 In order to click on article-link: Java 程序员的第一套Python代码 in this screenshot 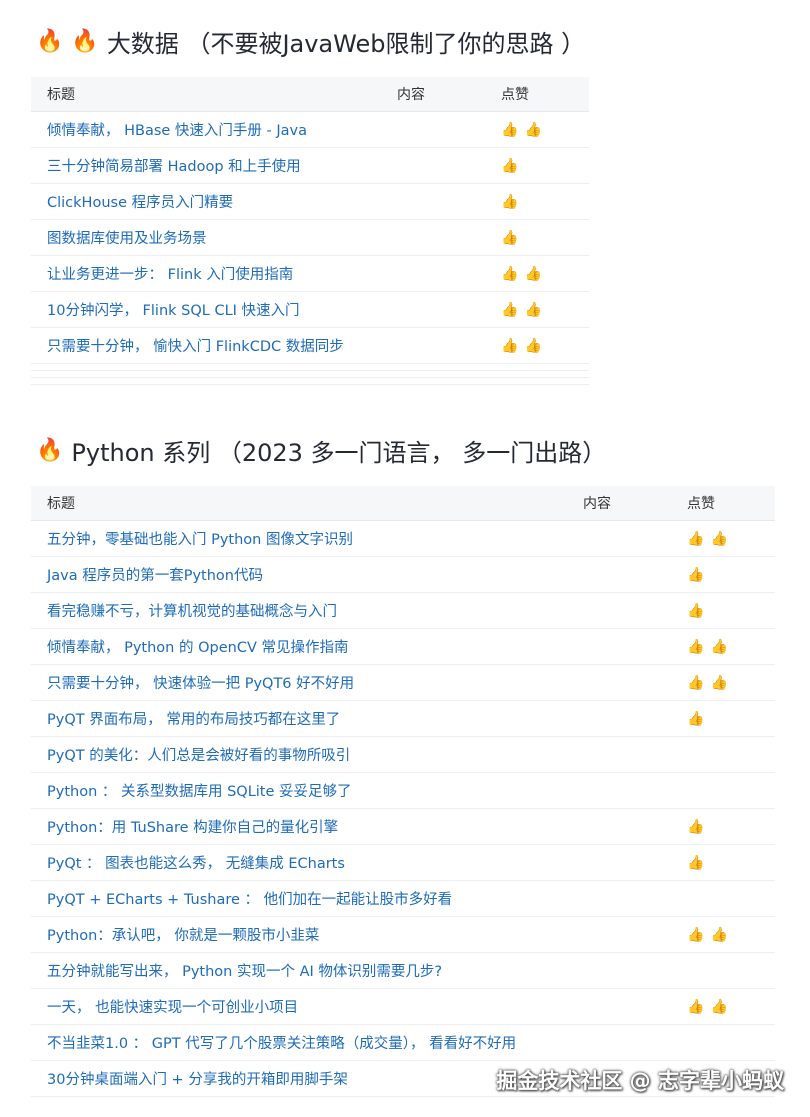, I will do `click(307, 574)`.